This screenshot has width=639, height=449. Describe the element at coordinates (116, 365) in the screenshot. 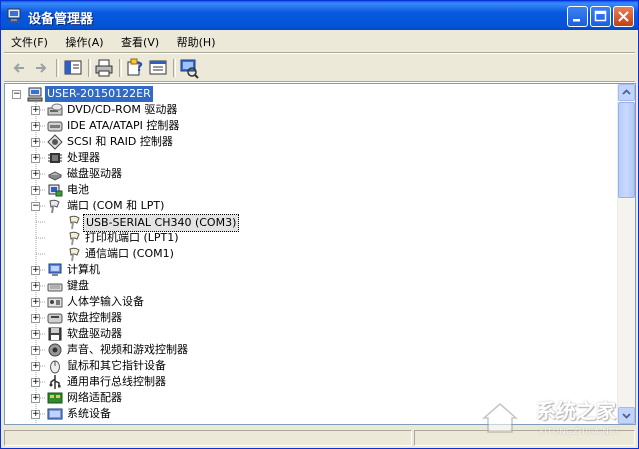

I see `tree-category-label: 鼠标和其它指针设备` at that location.